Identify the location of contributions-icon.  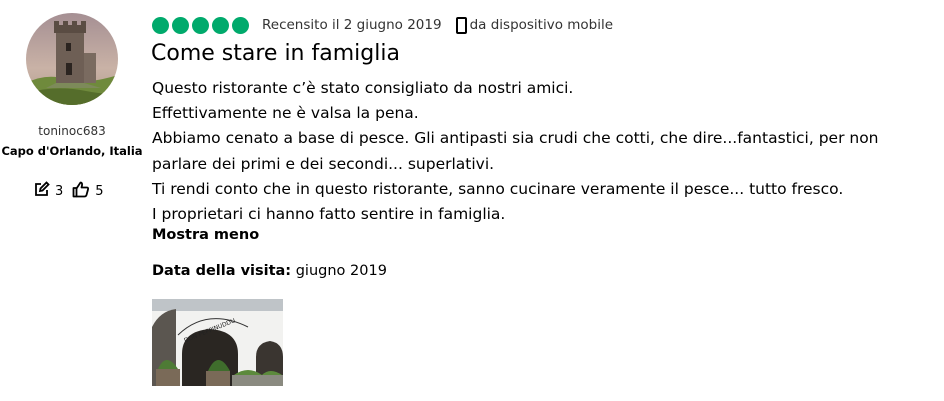
(41, 191).